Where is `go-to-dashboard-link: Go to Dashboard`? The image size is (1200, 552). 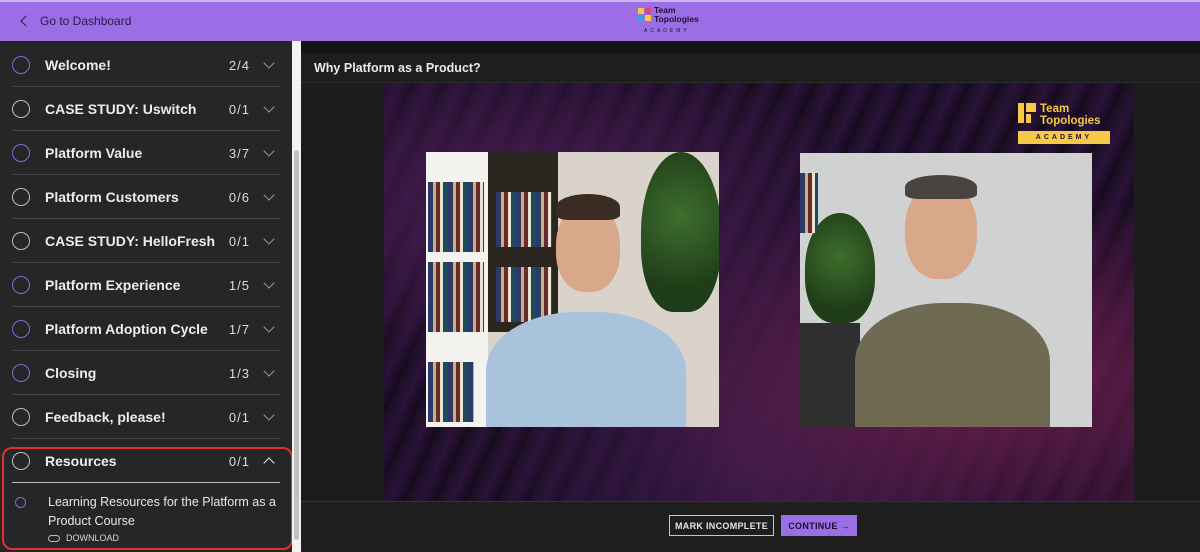 go-to-dashboard-link: Go to Dashboard is located at coordinates (76, 21).